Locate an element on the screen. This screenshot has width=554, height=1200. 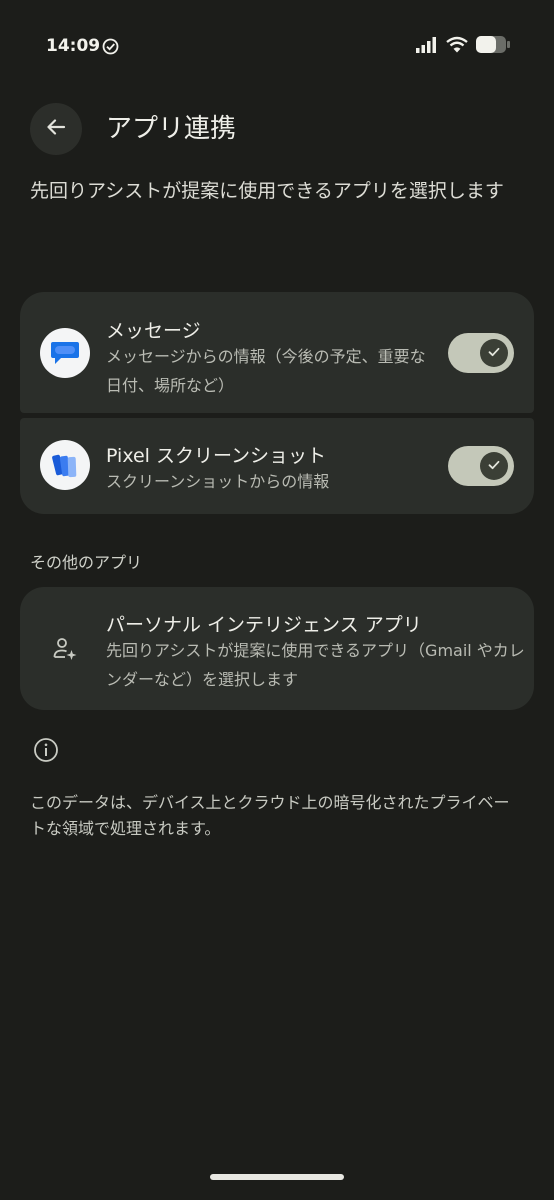
home-indicator is located at coordinates (277, 1177).